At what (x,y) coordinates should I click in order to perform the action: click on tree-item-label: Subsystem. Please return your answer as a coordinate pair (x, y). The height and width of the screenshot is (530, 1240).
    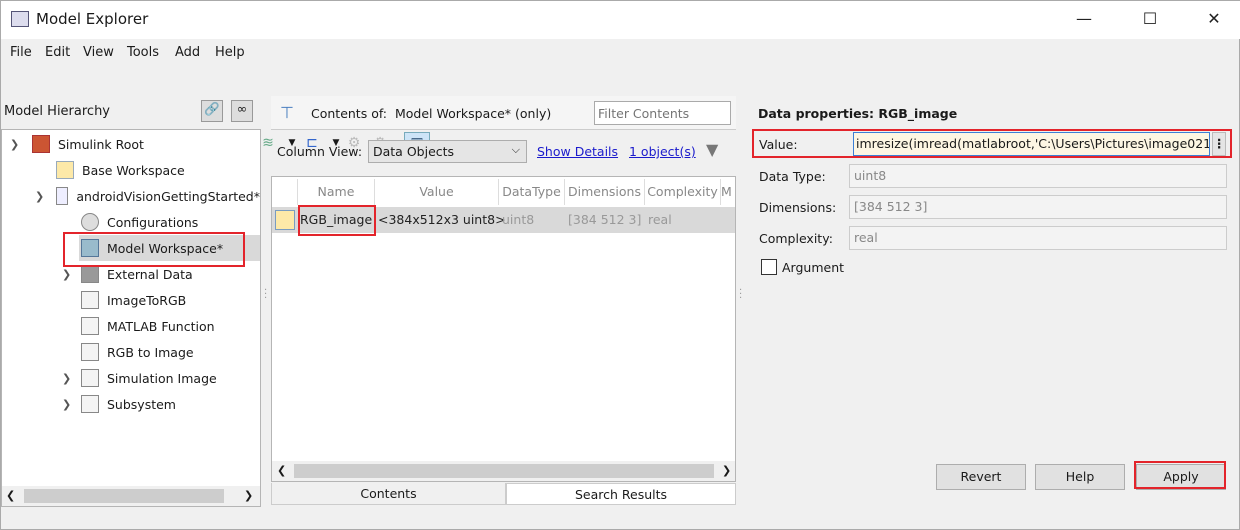
    Looking at the image, I should click on (141, 404).